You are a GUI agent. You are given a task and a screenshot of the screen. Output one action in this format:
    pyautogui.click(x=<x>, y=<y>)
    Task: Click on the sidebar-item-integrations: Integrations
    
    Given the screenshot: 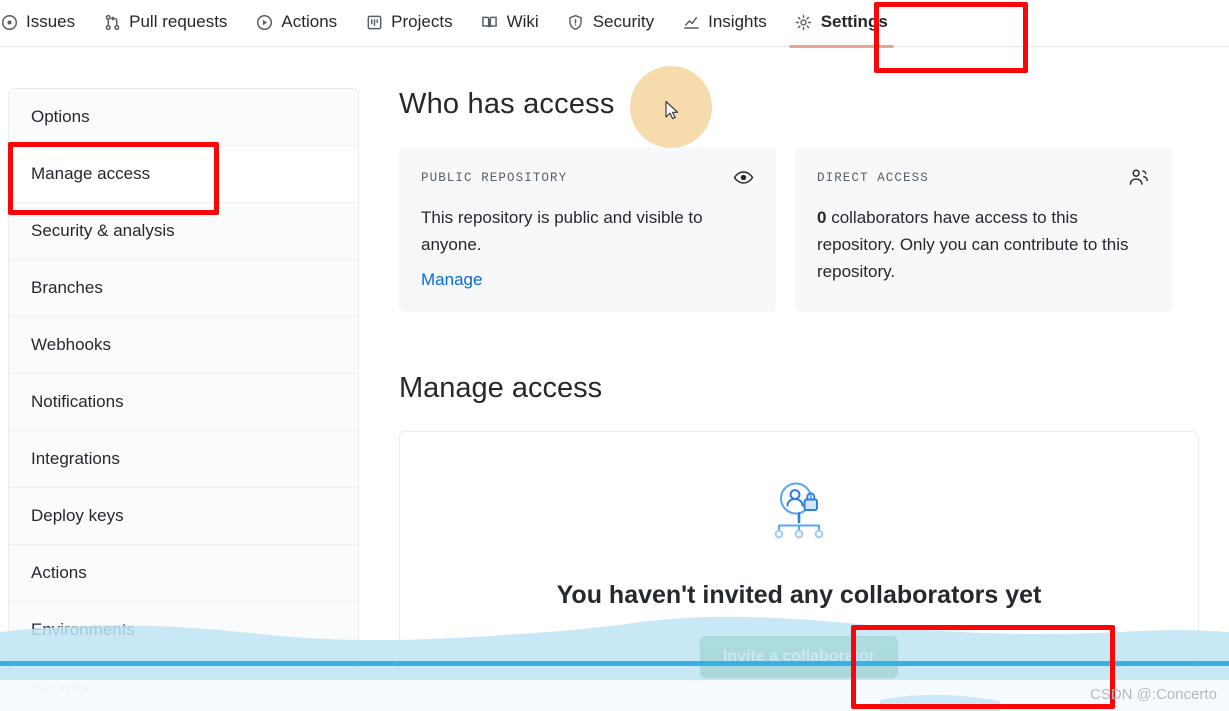 What is the action you would take?
    pyautogui.click(x=183, y=459)
    